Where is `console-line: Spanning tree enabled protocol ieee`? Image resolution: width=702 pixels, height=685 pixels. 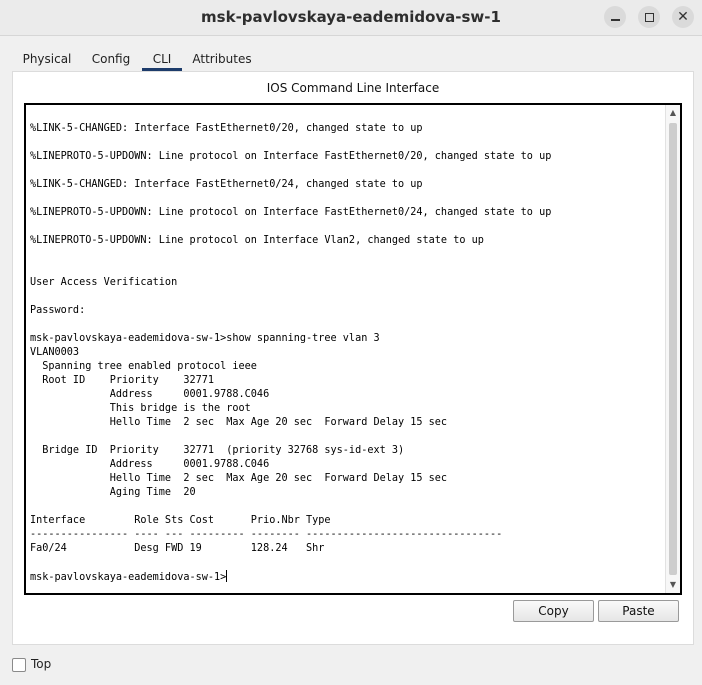
console-line: Spanning tree enabled protocol ieee is located at coordinates (143, 366).